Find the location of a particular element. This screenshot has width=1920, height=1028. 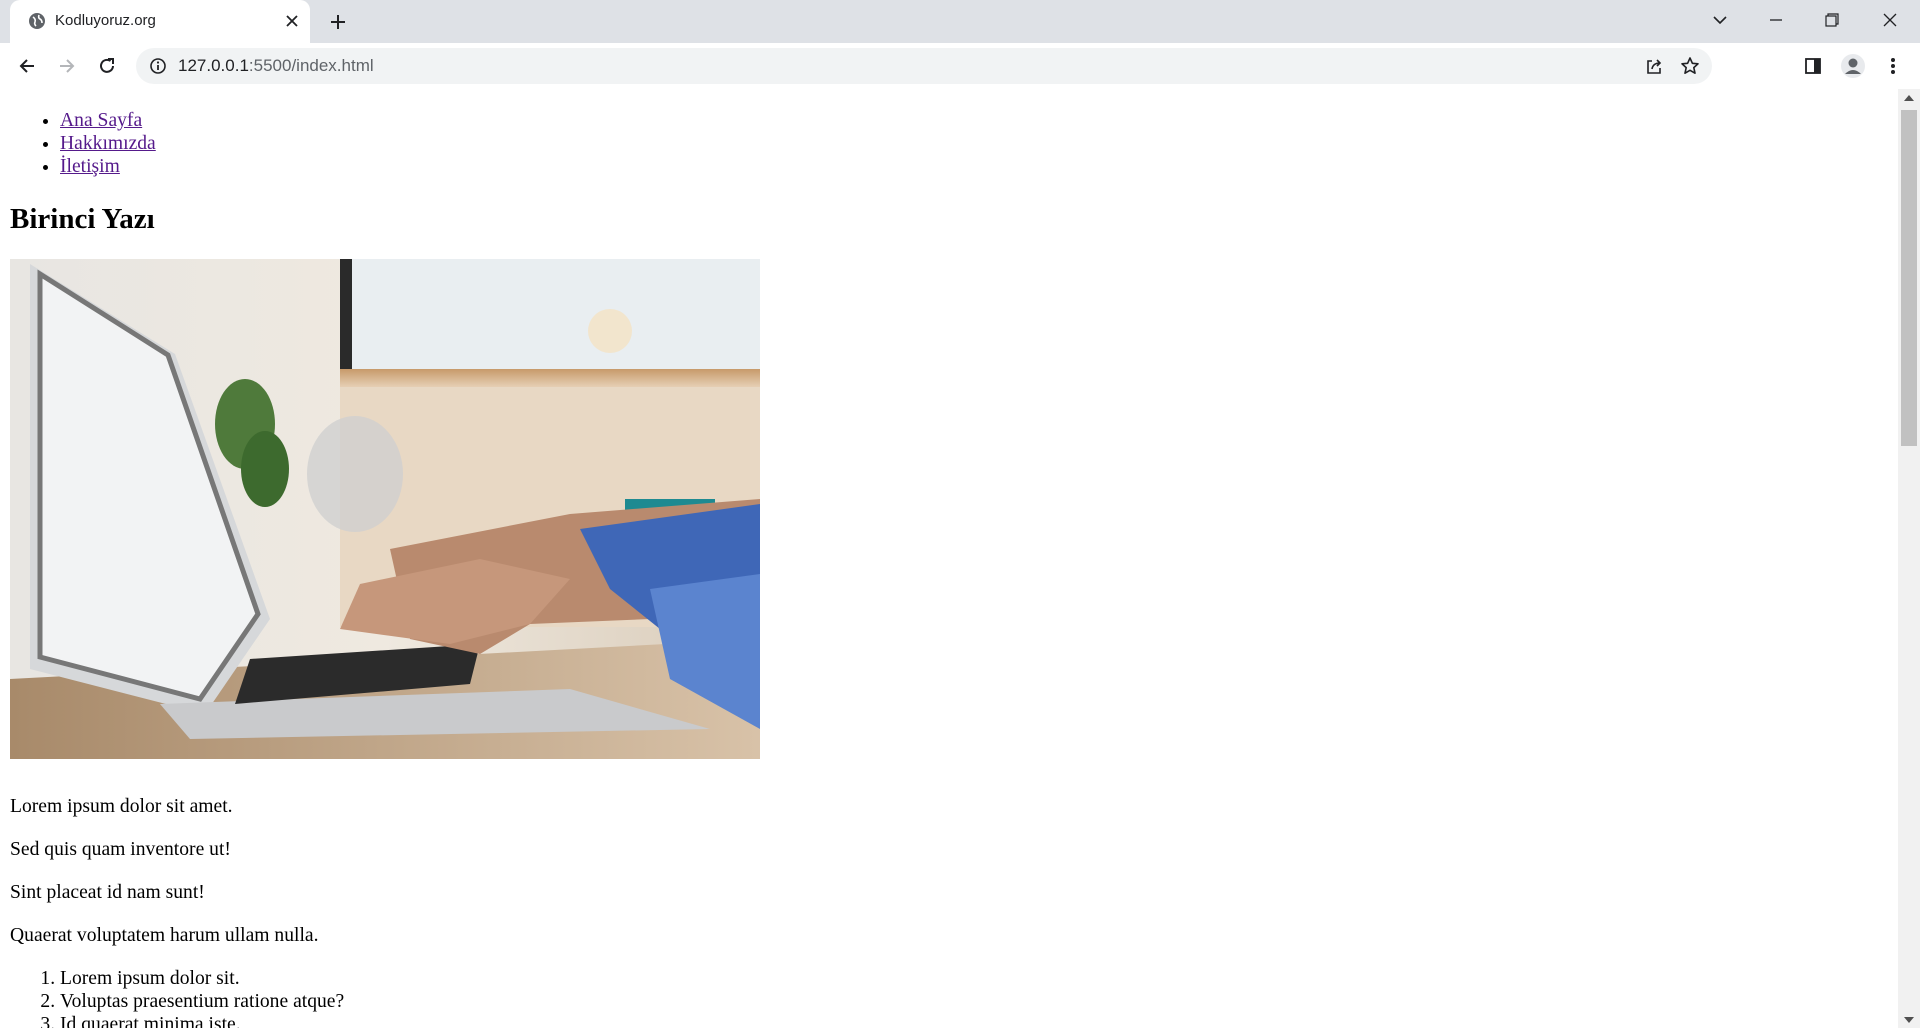

nav-item: Ana Sayfa is located at coordinates (975, 120).